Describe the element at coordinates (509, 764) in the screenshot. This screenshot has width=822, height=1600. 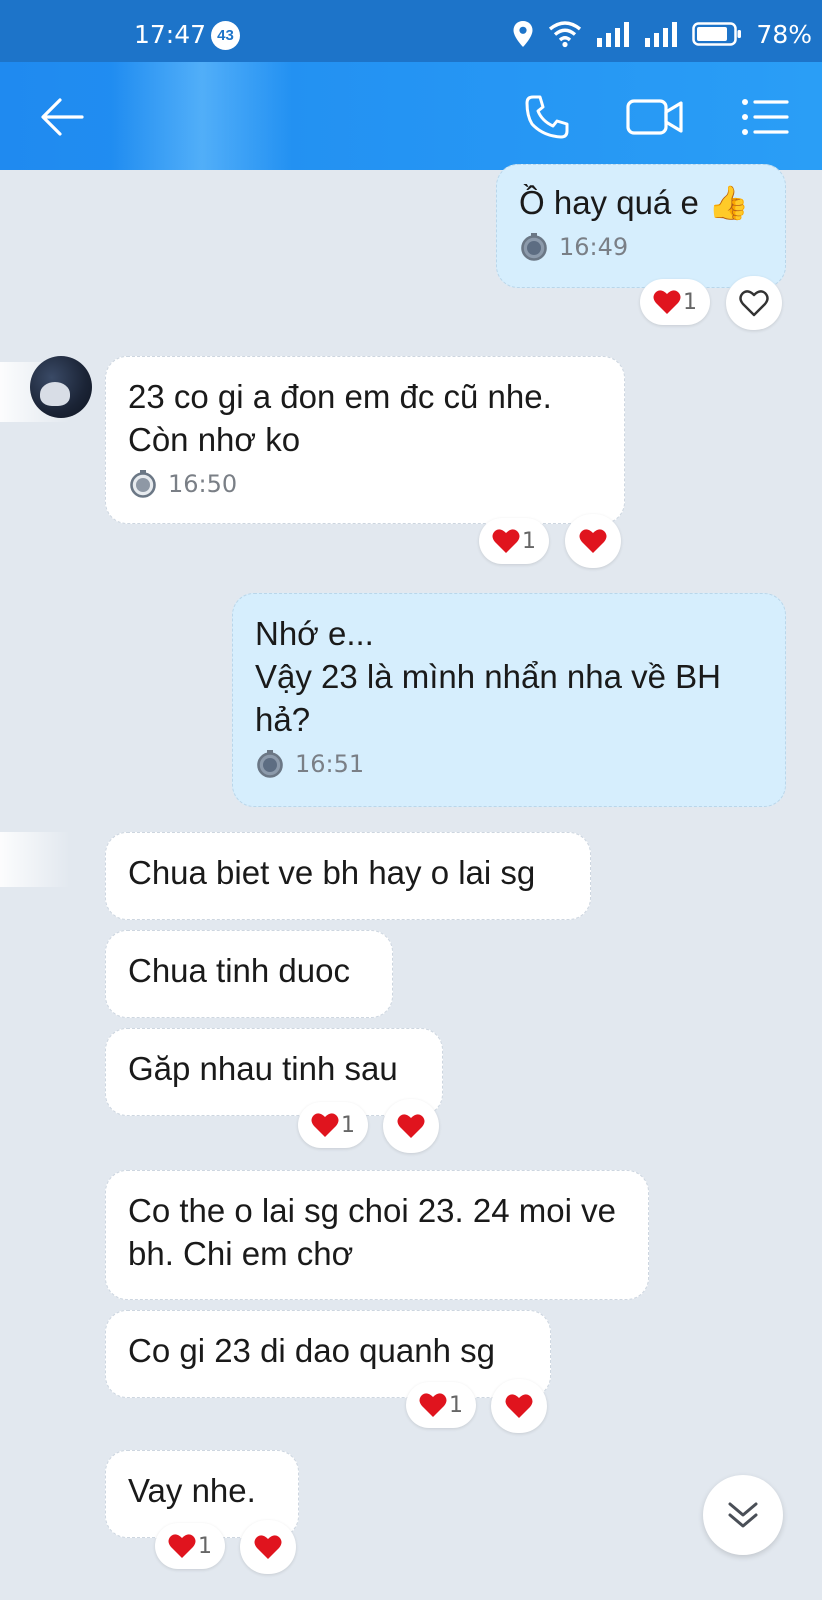
I see `message-meta: 16:51` at that location.